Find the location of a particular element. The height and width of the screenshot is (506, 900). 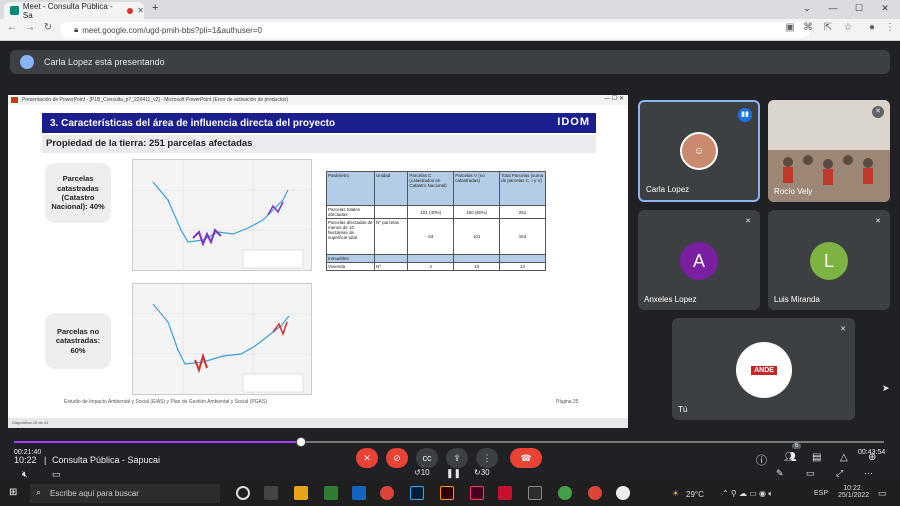

slide-page-number: Página 25 is located at coordinates (567, 402).